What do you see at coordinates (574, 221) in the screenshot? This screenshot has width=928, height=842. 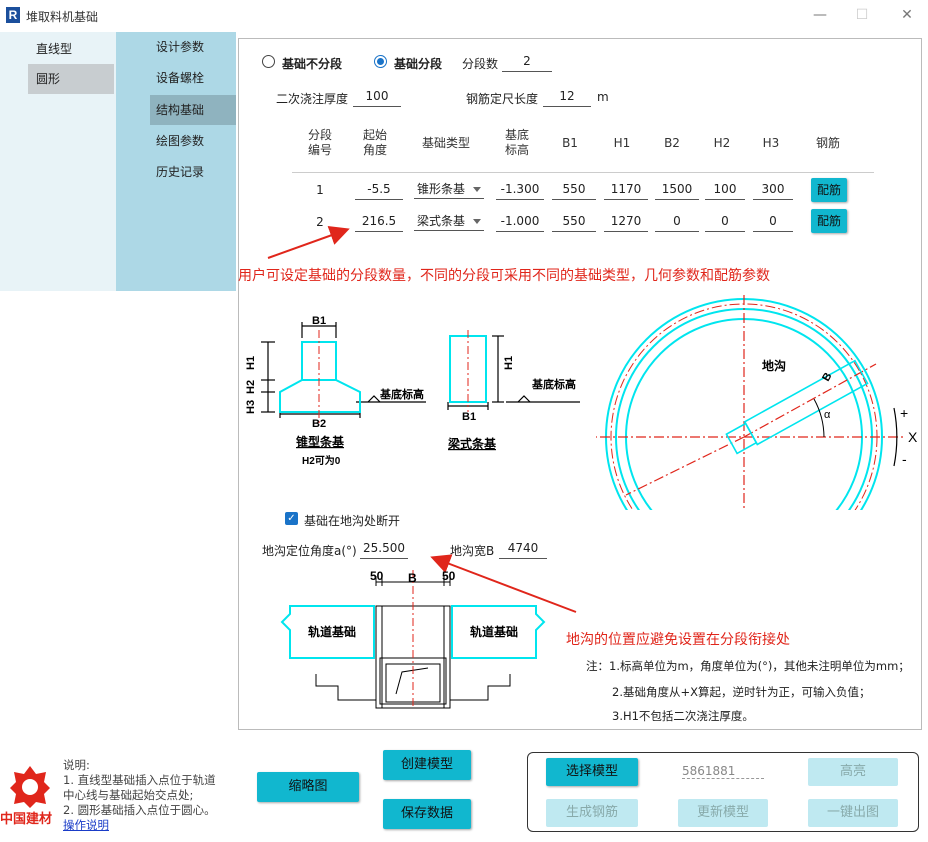 I see `row2-b1-input: 550` at bounding box center [574, 221].